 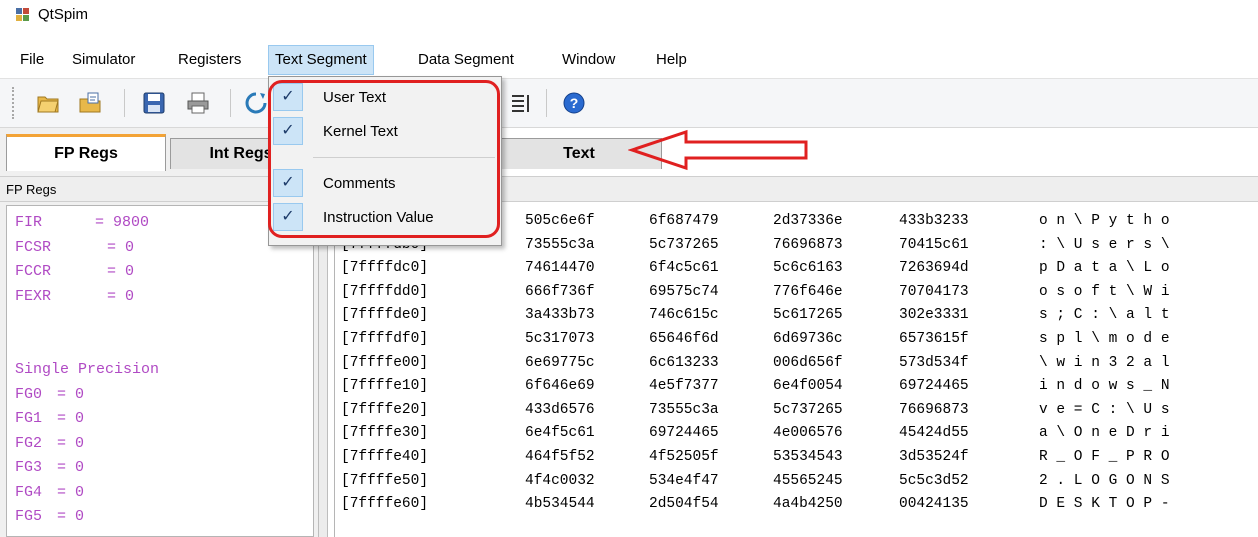 What do you see at coordinates (29, 516) in the screenshot?
I see `register-name: FG5` at bounding box center [29, 516].